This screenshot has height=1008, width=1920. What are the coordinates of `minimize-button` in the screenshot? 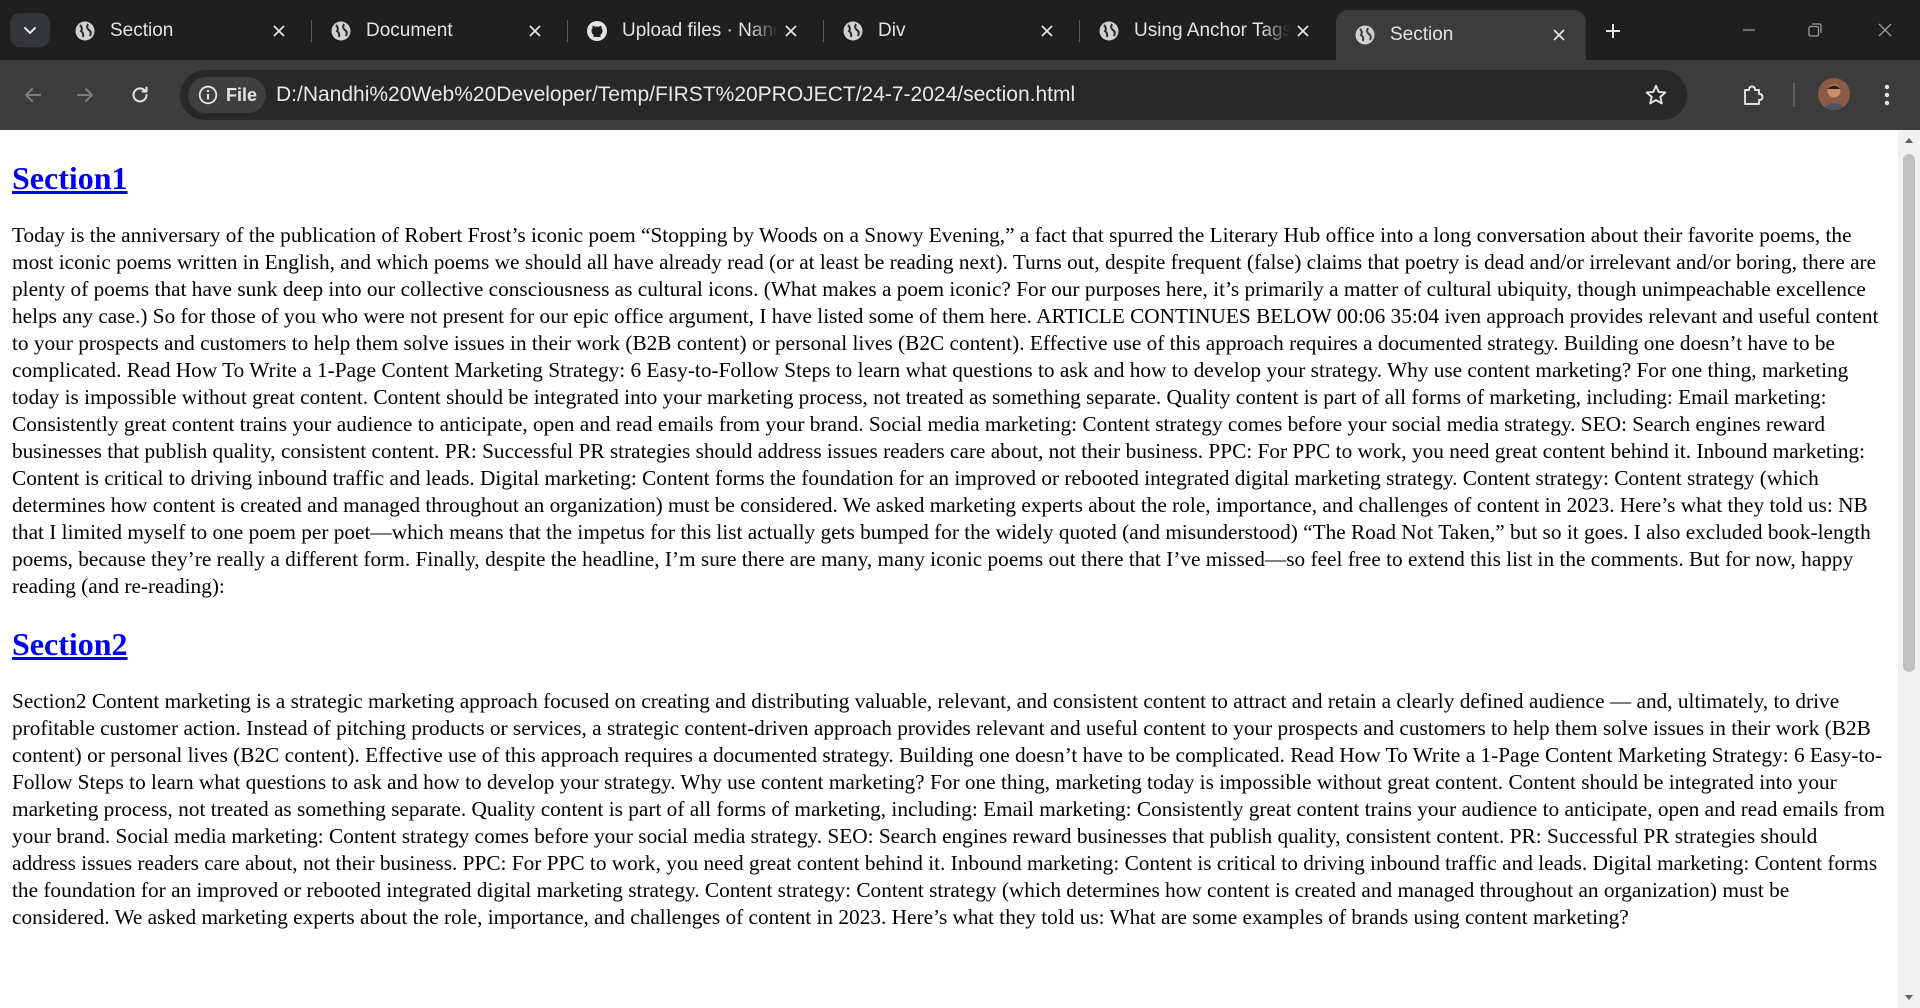 It's located at (1749, 30).